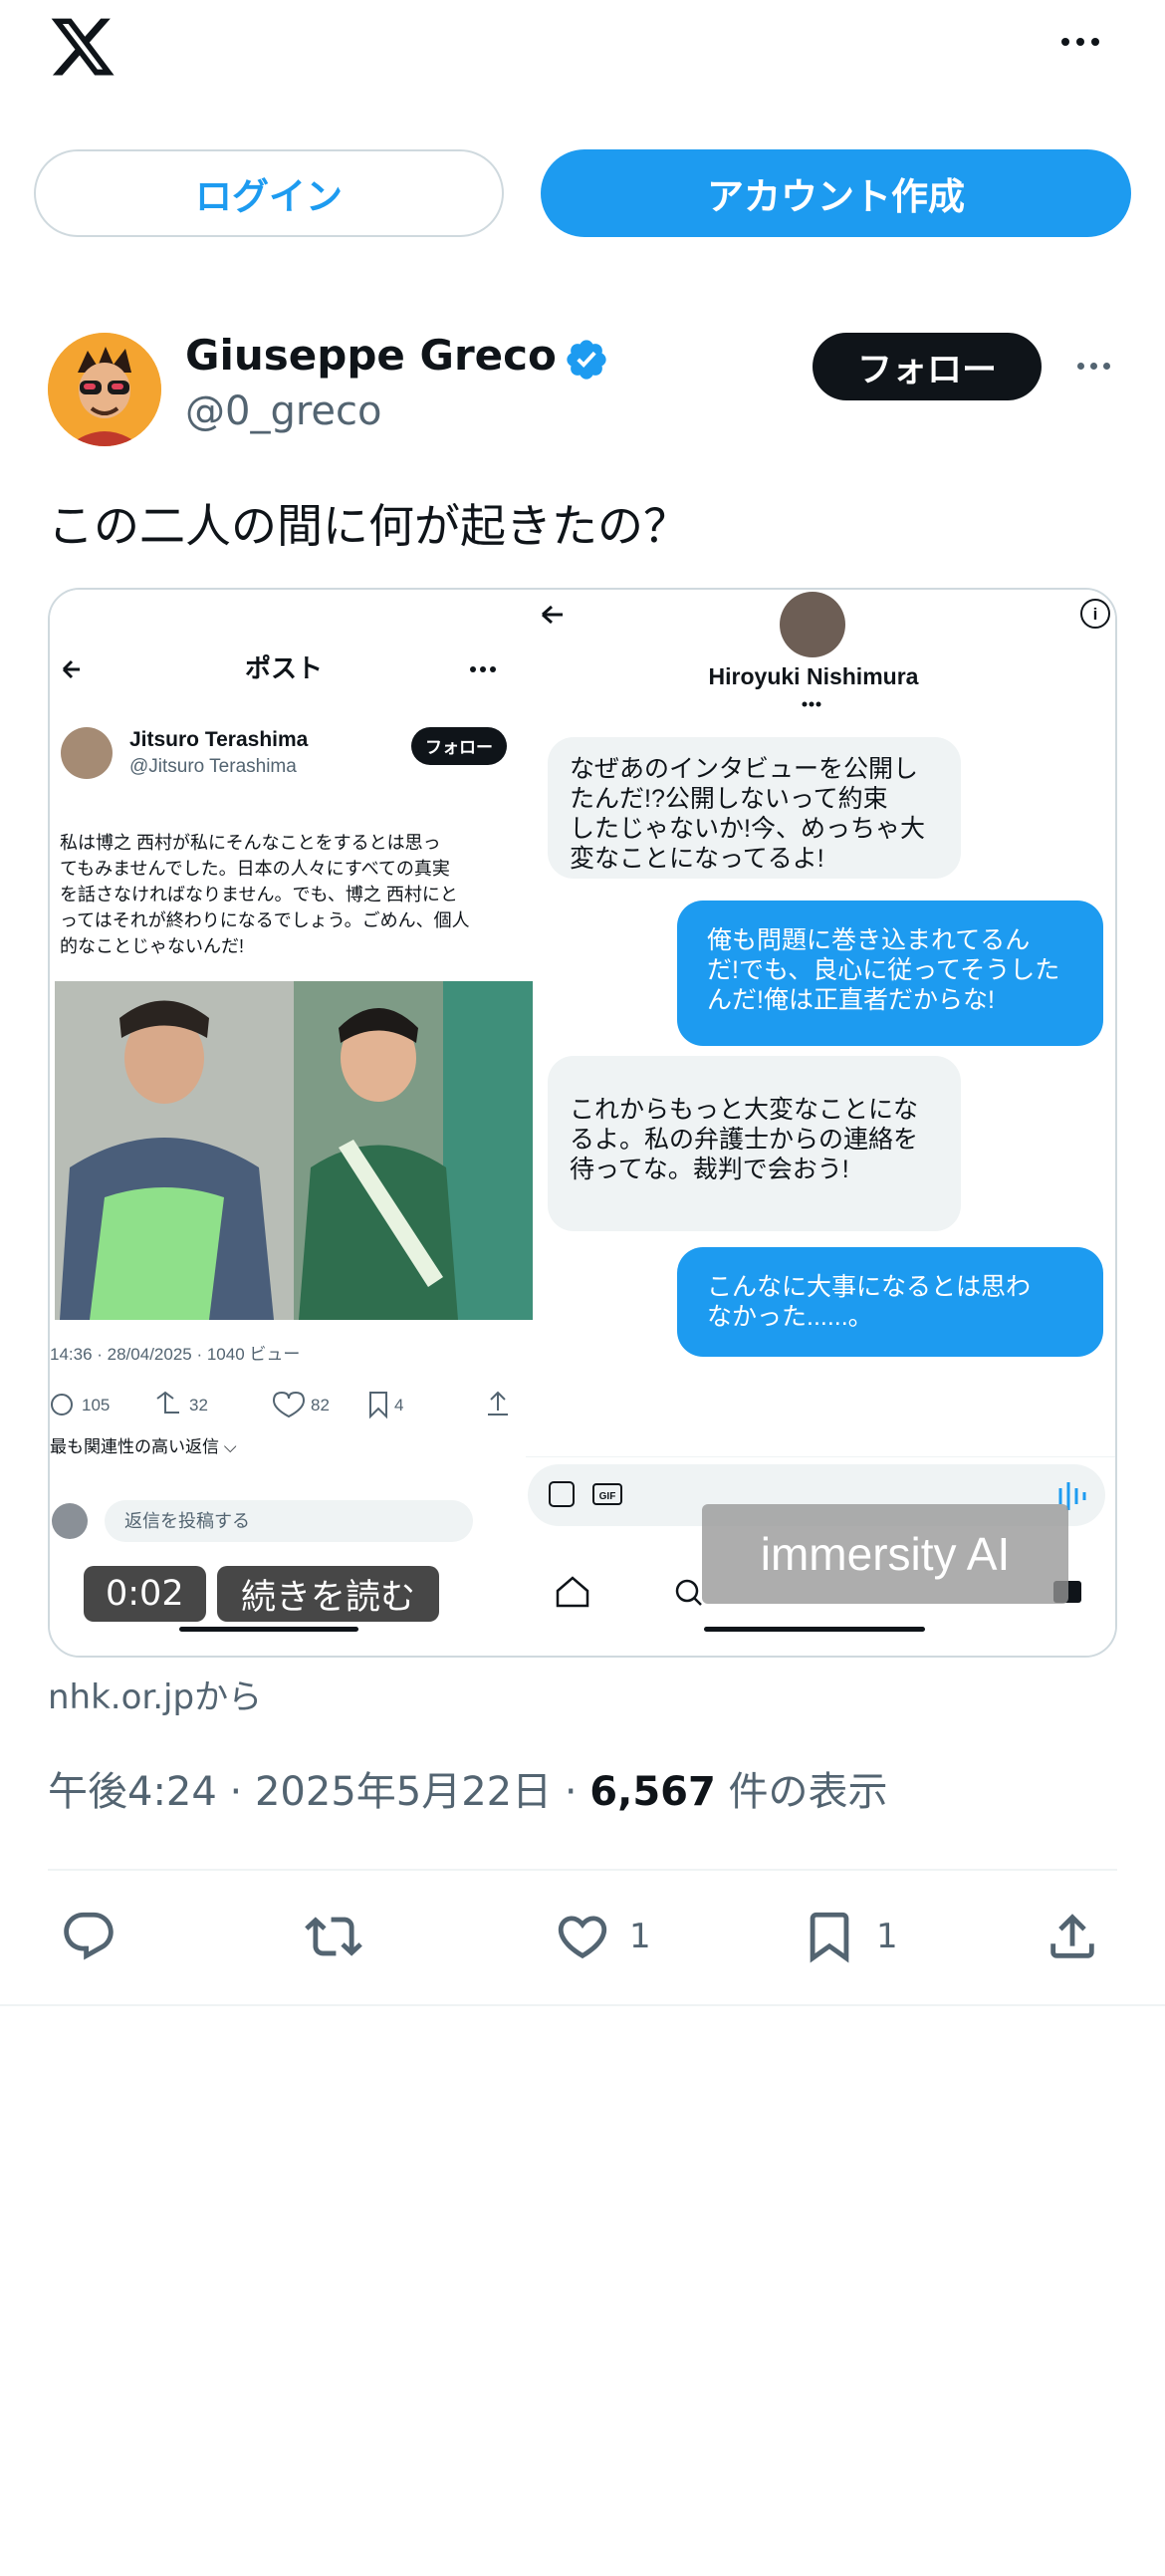  Describe the element at coordinates (283, 411) in the screenshot. I see `author-handle: @0_greco` at that location.